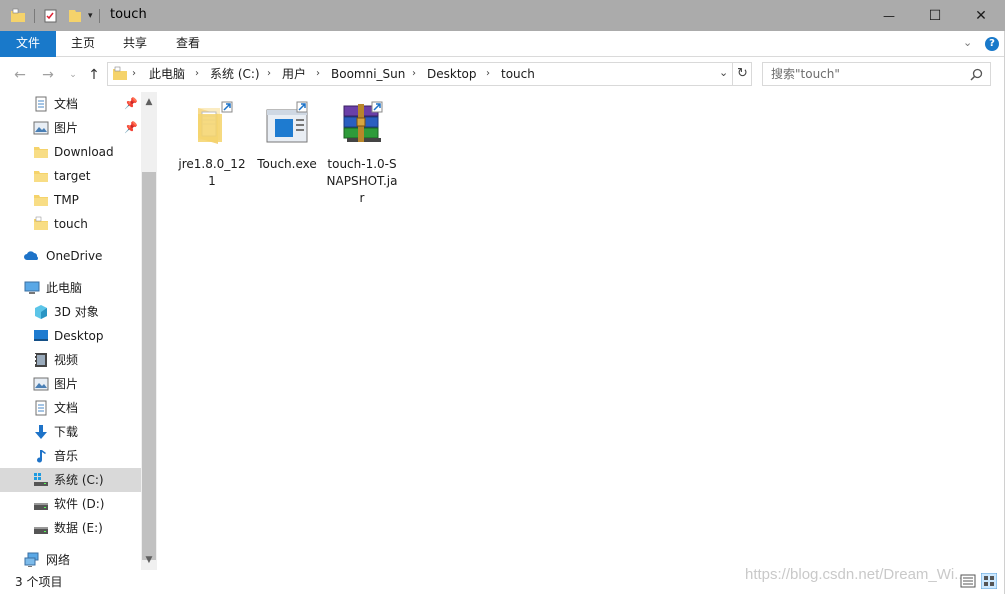 The width and height of the screenshot is (1005, 594). I want to click on large-icons-view-icon, so click(989, 581).